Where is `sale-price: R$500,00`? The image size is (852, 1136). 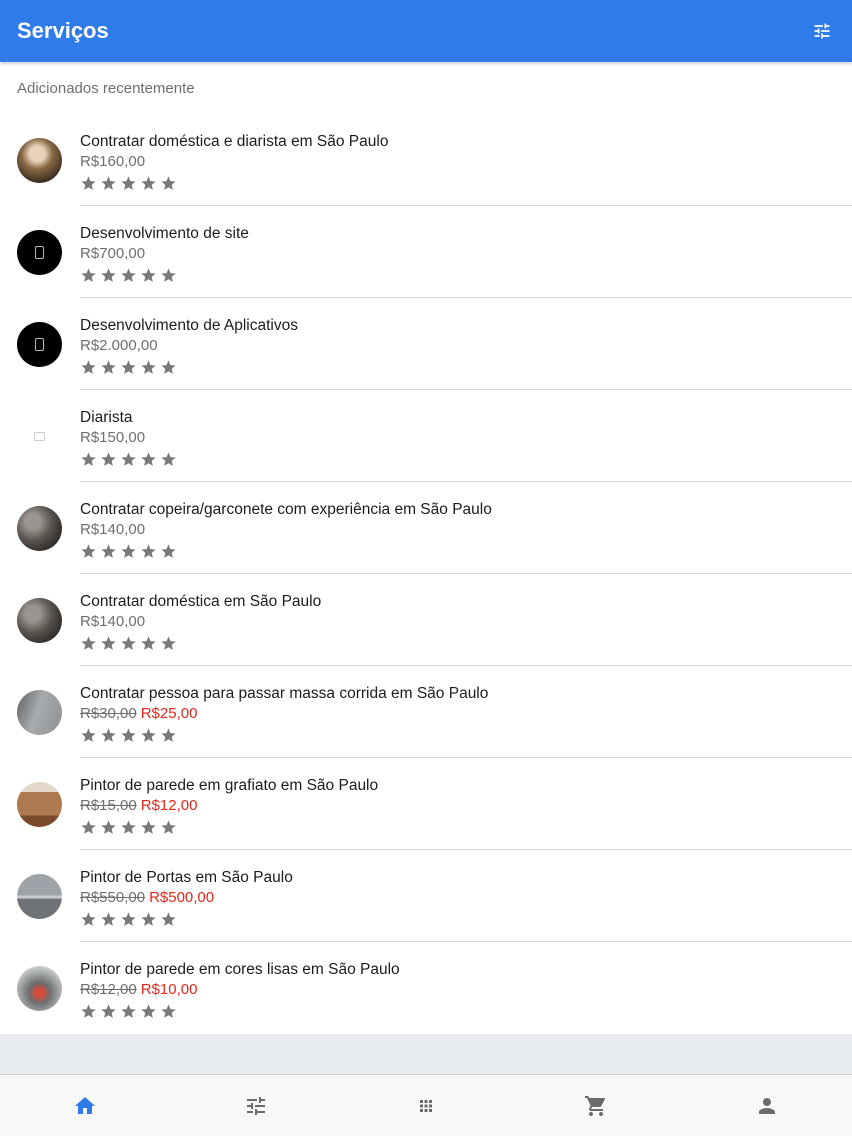 sale-price: R$500,00 is located at coordinates (182, 897).